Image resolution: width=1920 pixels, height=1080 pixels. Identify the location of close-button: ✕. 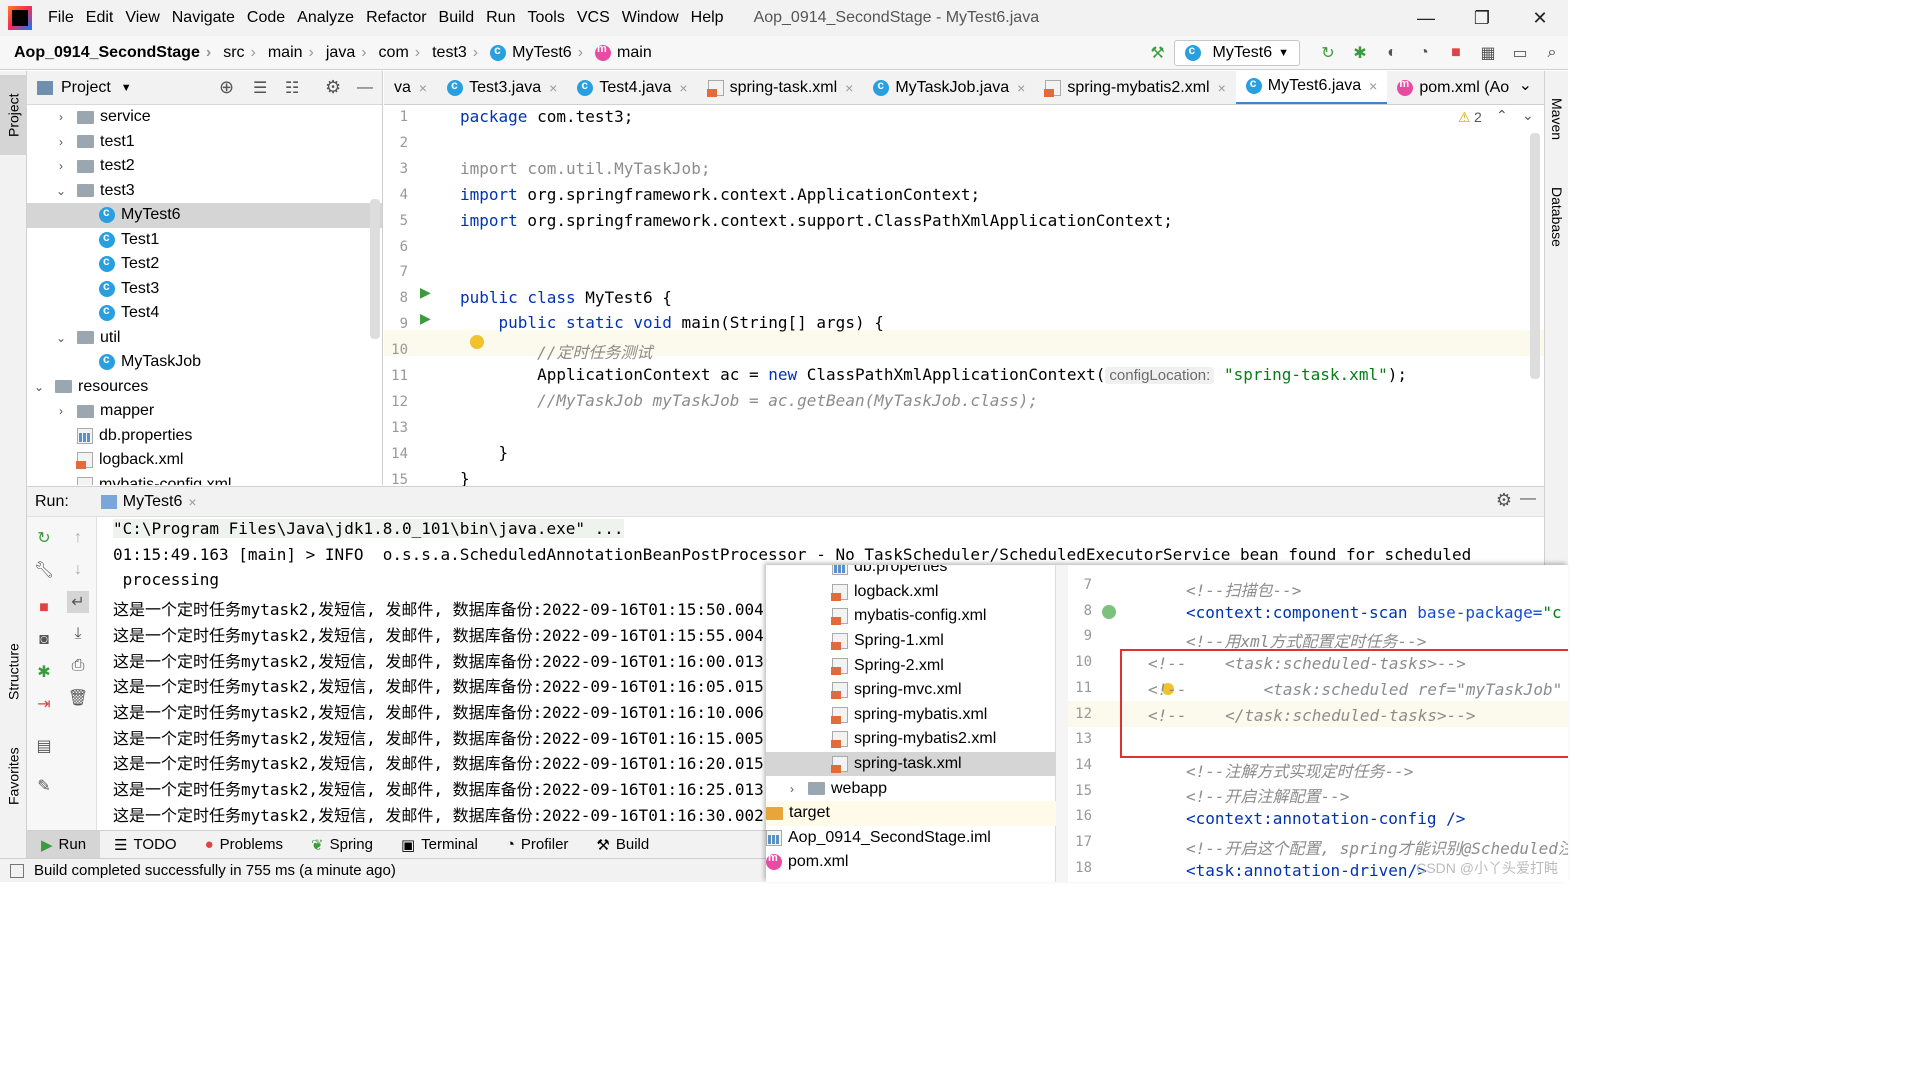
(1540, 18).